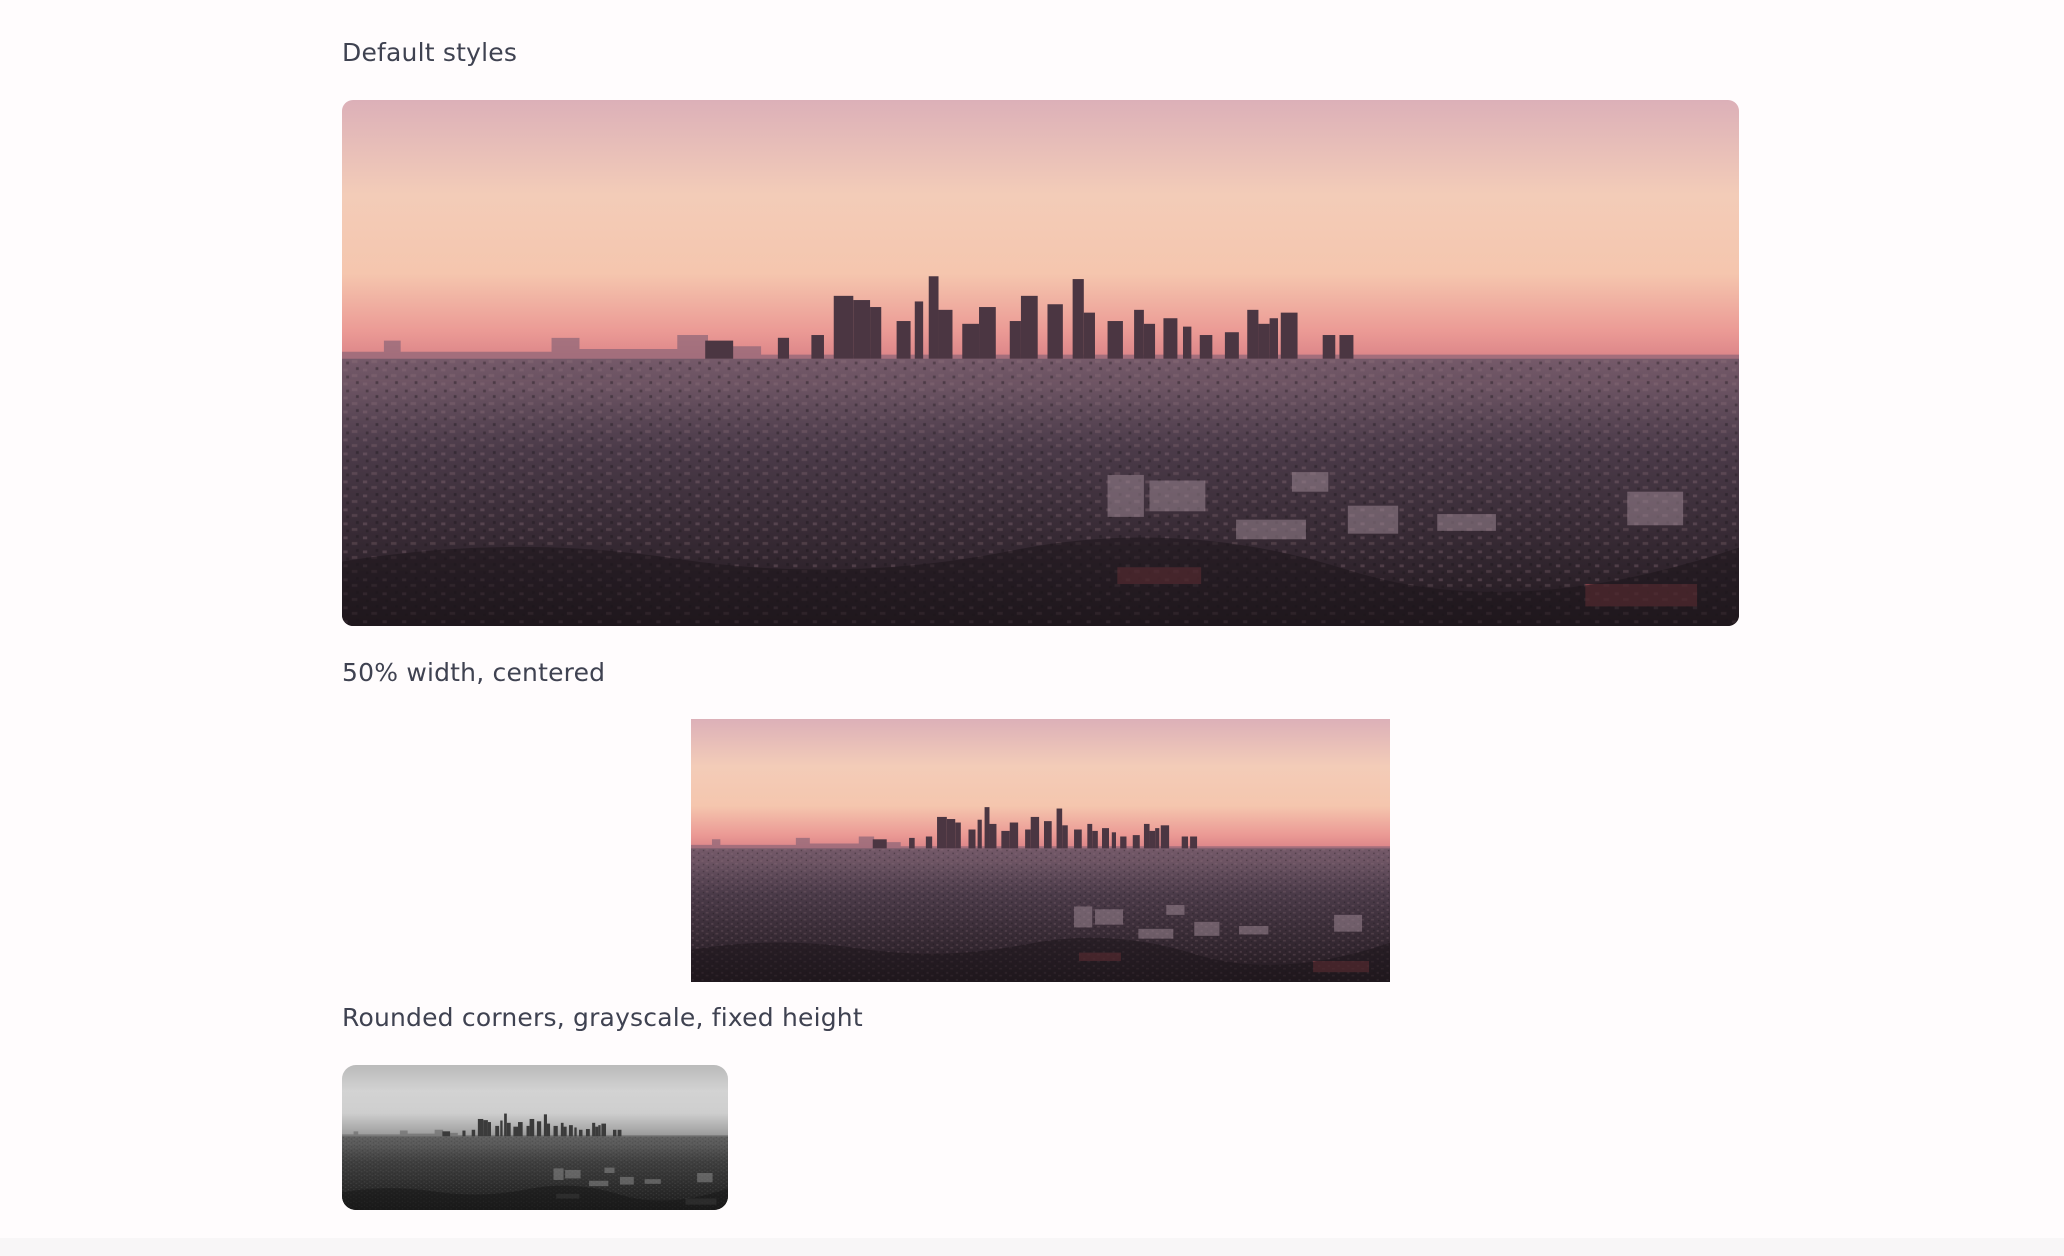  What do you see at coordinates (1040, 850) in the screenshot?
I see `skyline-image-half-width` at bounding box center [1040, 850].